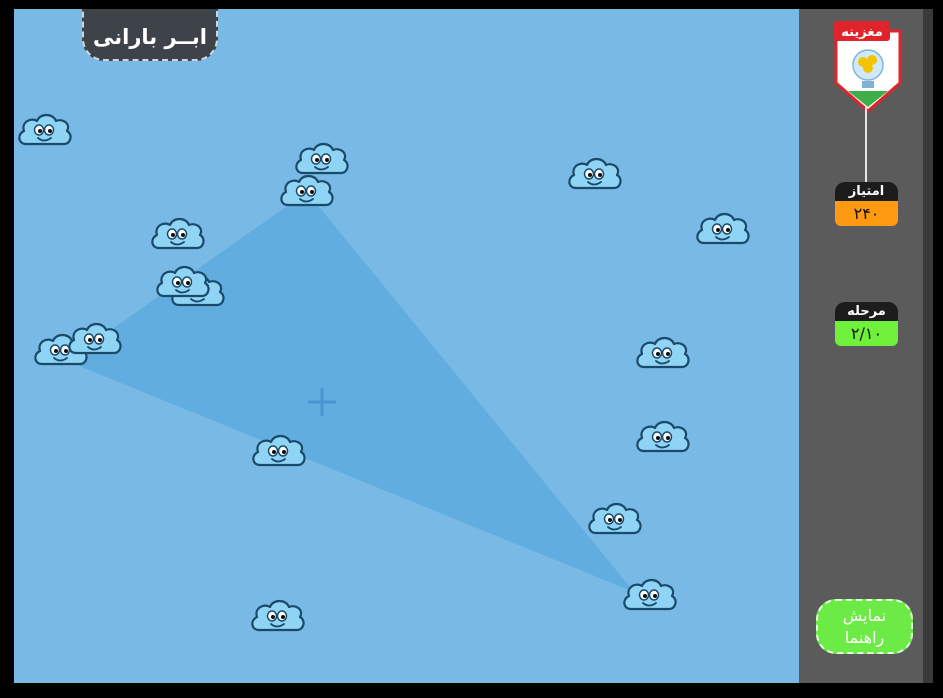 This screenshot has height=698, width=943. I want to click on score-value: ۲۴۰, so click(866, 213).